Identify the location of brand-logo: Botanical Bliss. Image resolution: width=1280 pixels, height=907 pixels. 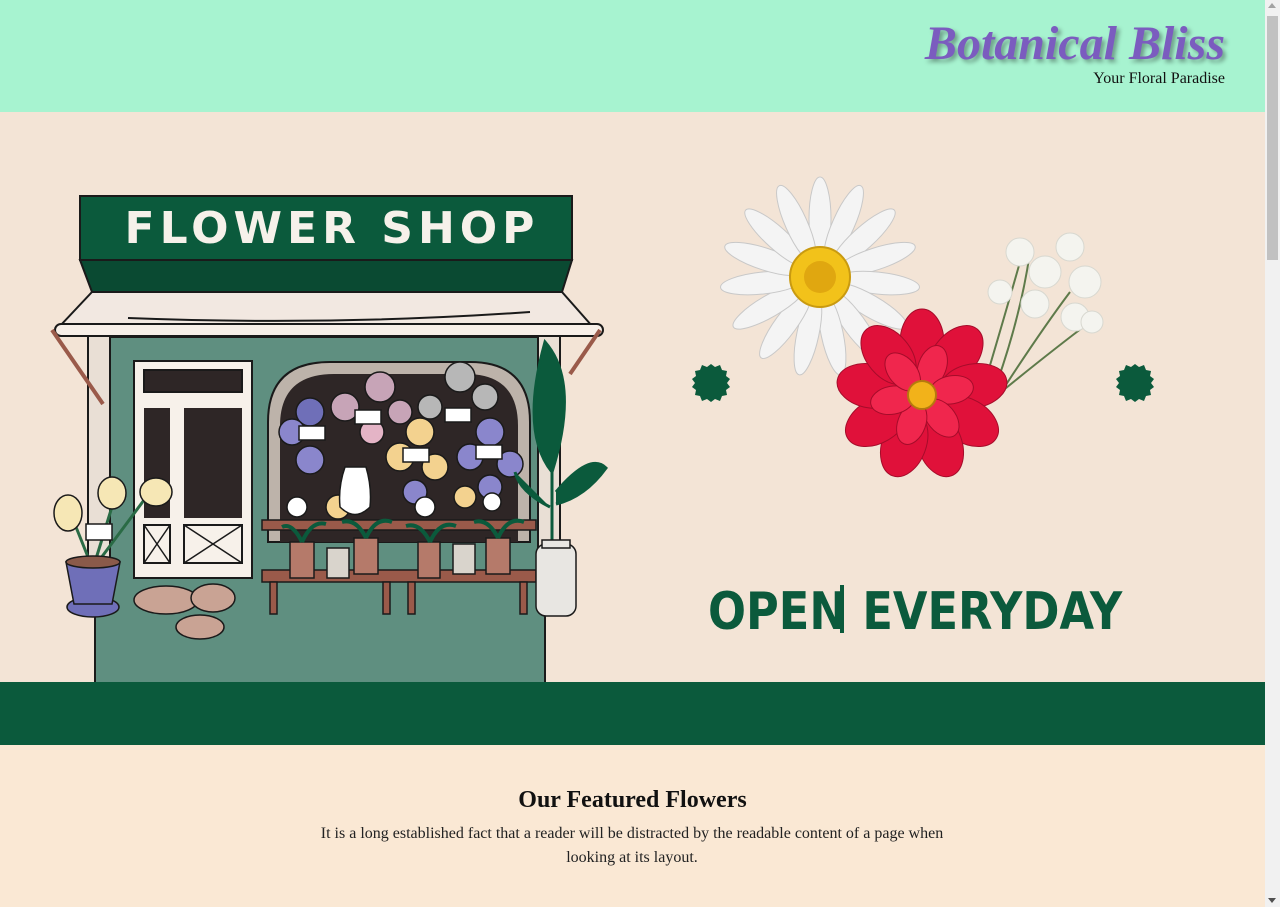
(1075, 44).